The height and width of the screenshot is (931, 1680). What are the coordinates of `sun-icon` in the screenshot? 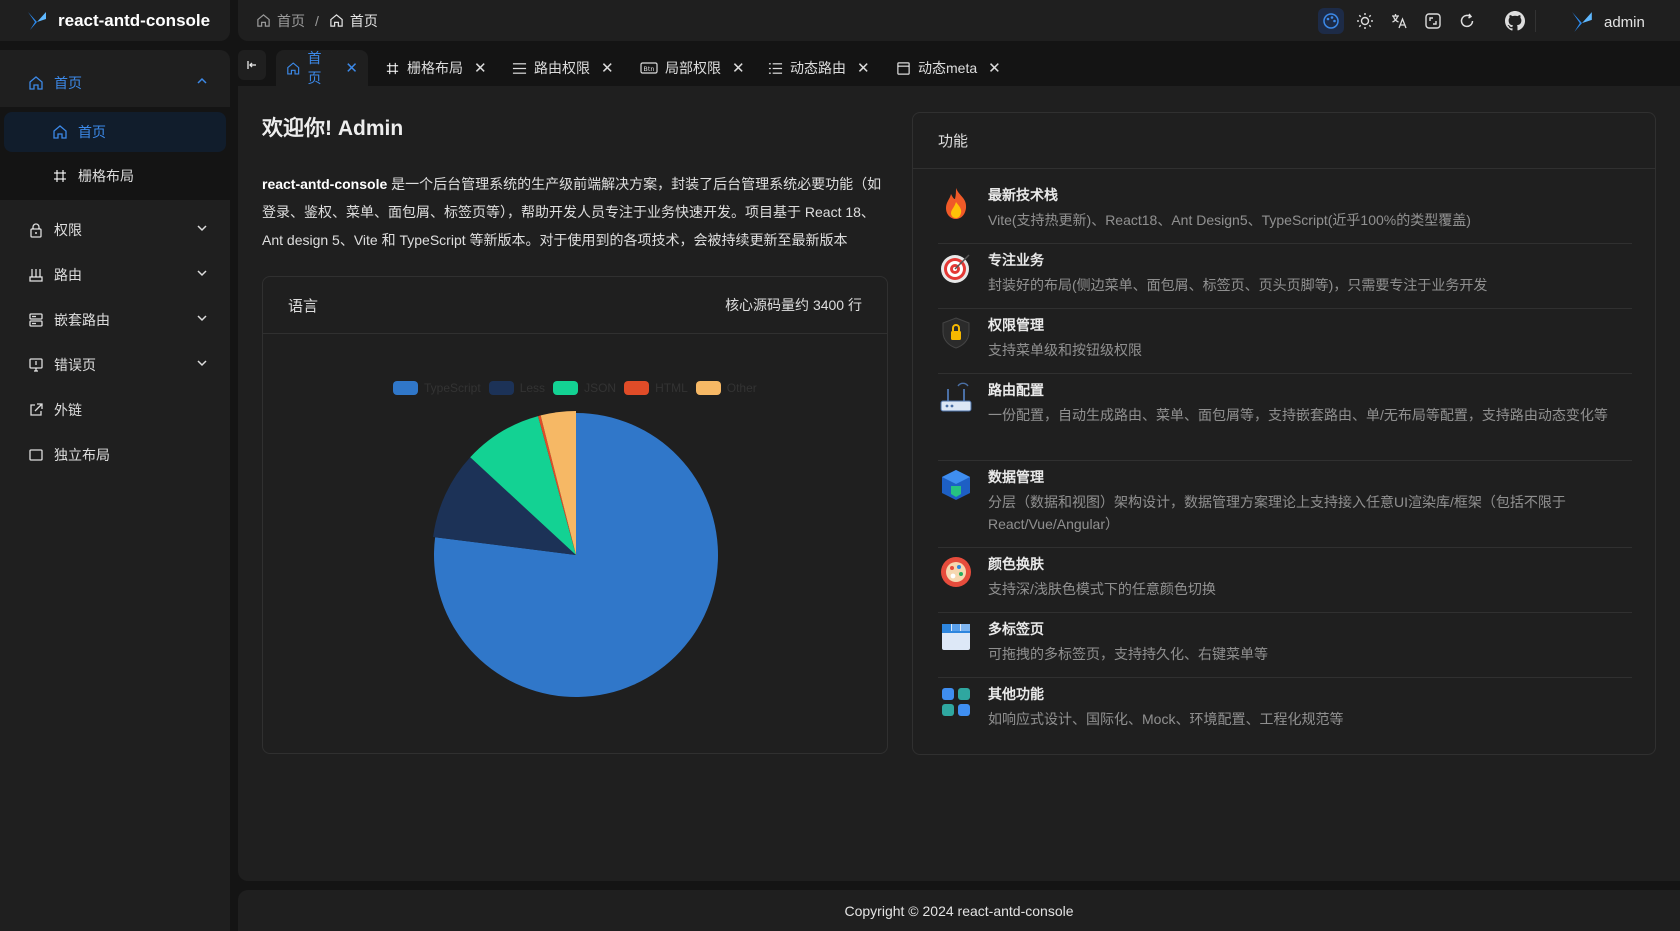 It's located at (1365, 21).